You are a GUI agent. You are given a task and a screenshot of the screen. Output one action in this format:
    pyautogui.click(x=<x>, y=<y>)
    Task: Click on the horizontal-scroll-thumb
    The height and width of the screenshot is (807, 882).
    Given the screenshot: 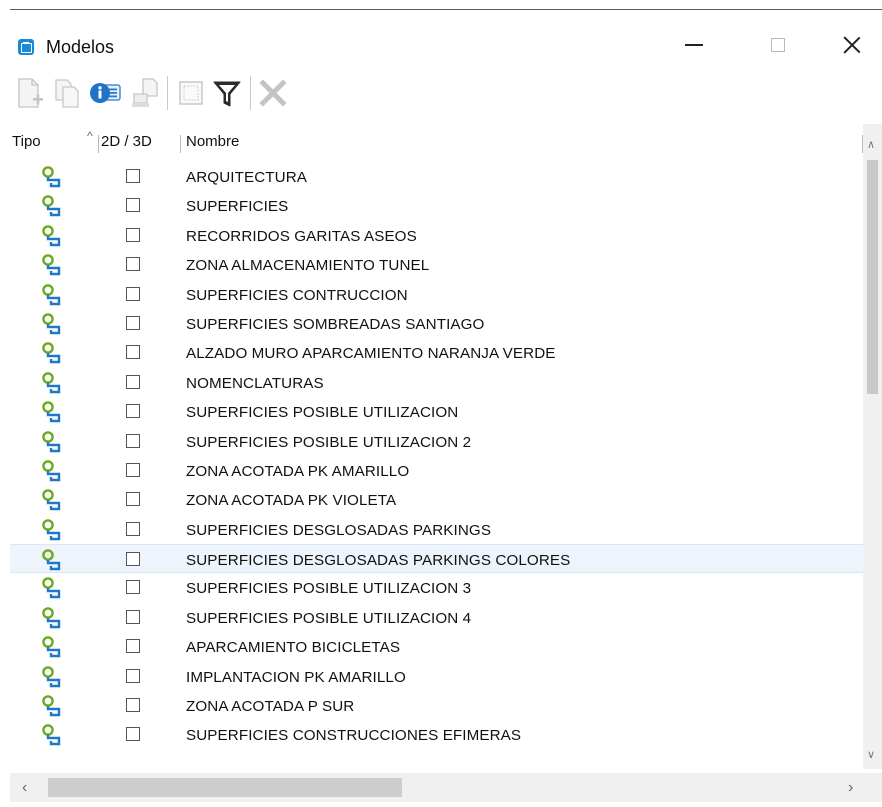 What is the action you would take?
    pyautogui.click(x=225, y=787)
    